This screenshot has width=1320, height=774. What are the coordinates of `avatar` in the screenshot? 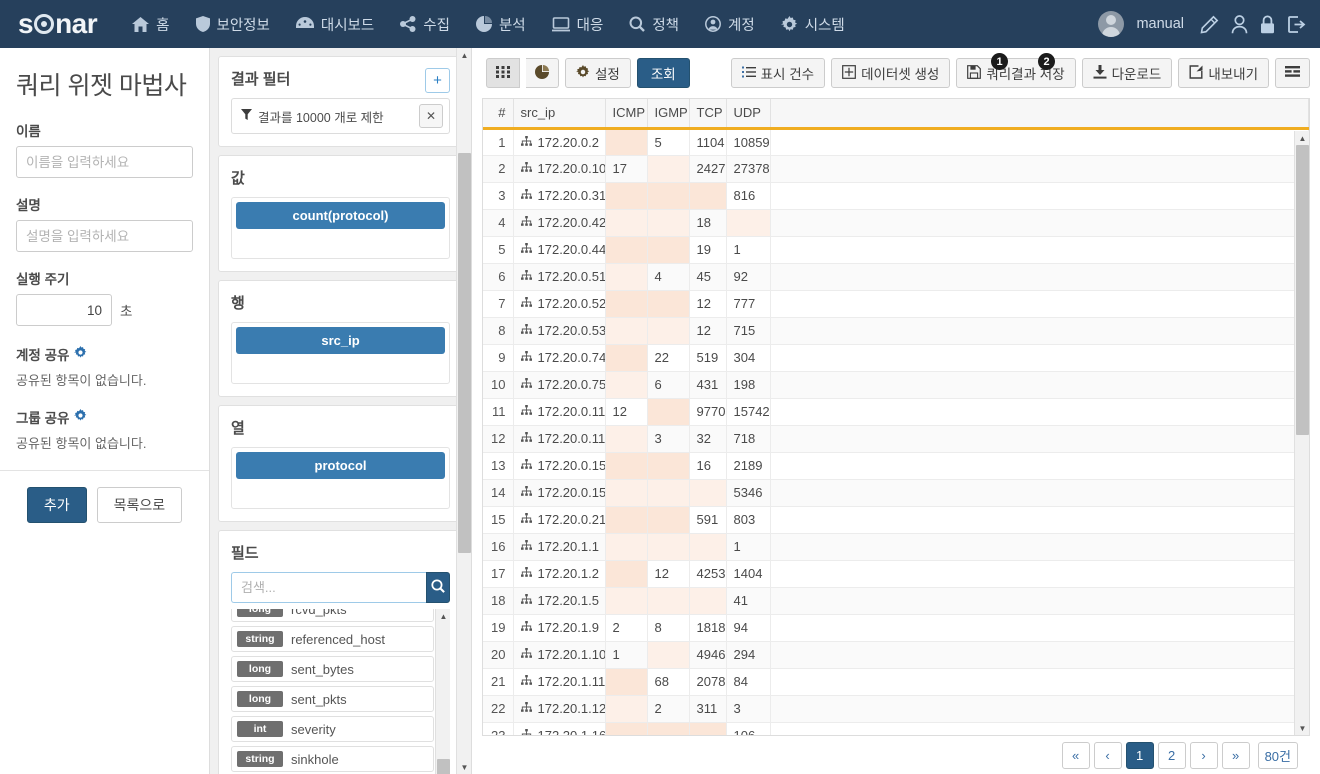 It's located at (1111, 24).